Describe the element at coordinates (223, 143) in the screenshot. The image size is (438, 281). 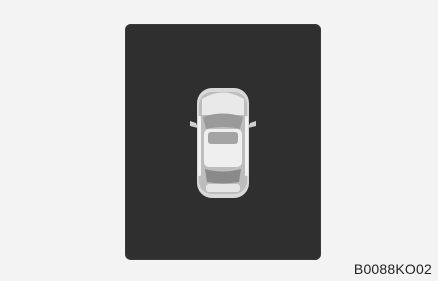
I see `car-top-view-icon` at that location.